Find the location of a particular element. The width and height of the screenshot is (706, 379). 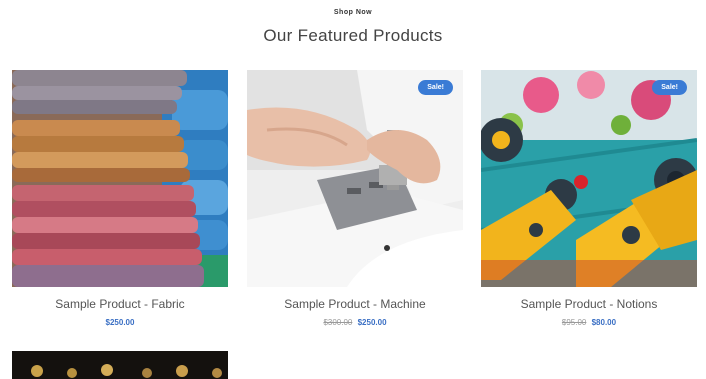

product-title: Sample Product - Notions is located at coordinates (589, 304).